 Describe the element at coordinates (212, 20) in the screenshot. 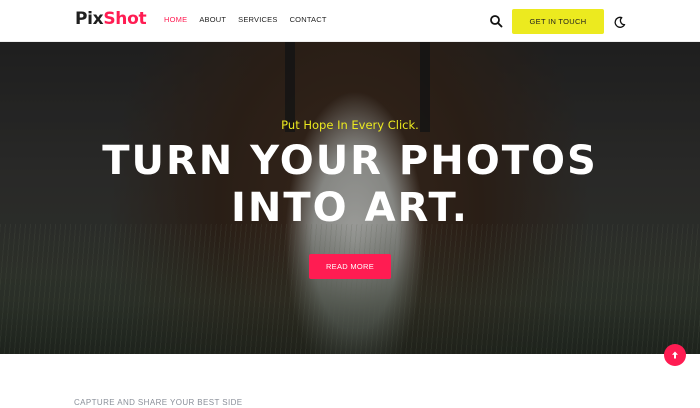

I see `nav-item-about: ABOUT` at that location.